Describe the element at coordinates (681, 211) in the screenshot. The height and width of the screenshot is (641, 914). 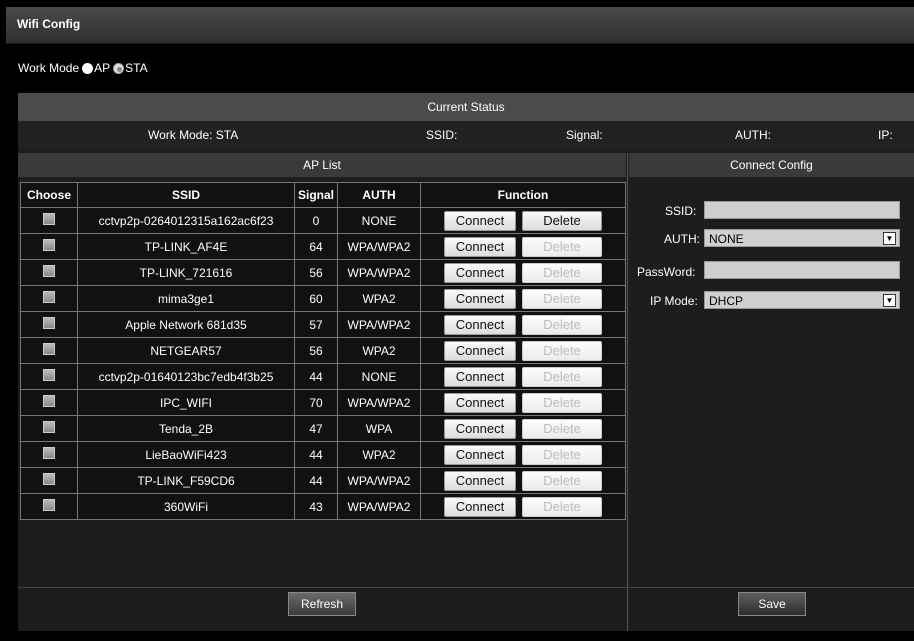
I see `cc-ssid-label: SSID:` at that location.